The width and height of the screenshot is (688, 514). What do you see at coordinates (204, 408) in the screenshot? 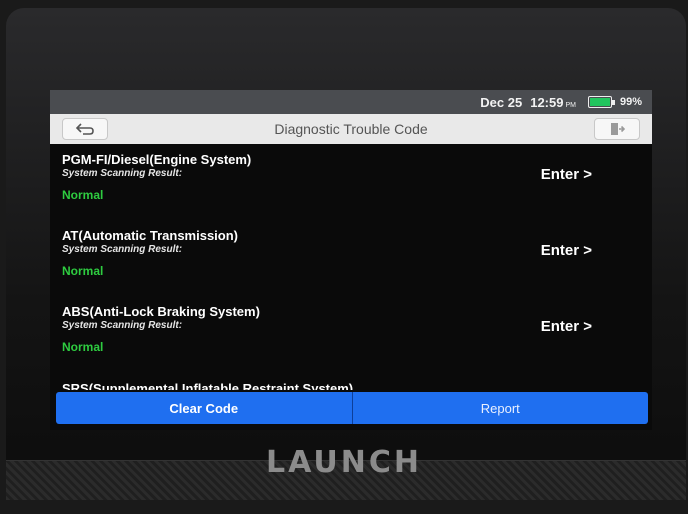
I see `clear-code-button: Clear Code` at bounding box center [204, 408].